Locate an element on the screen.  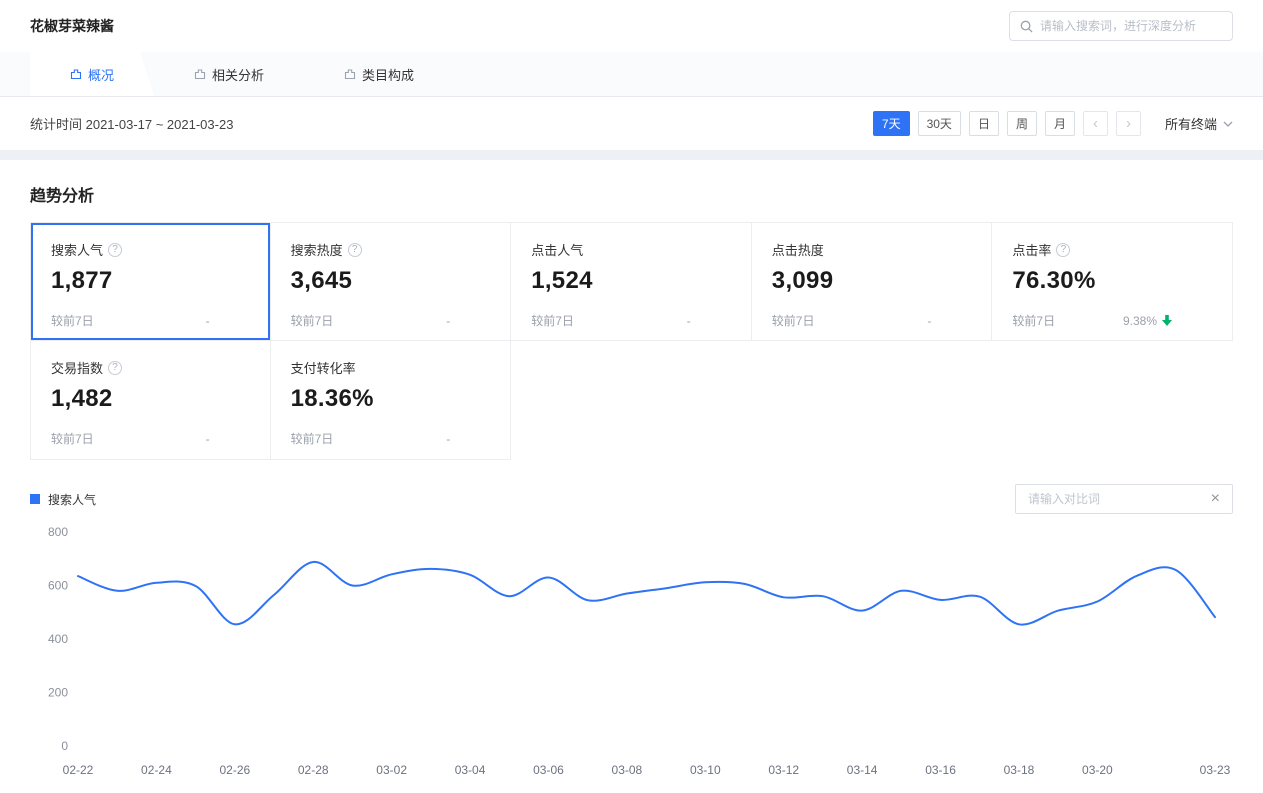
metric-label: 点击人气 is located at coordinates (557, 250).